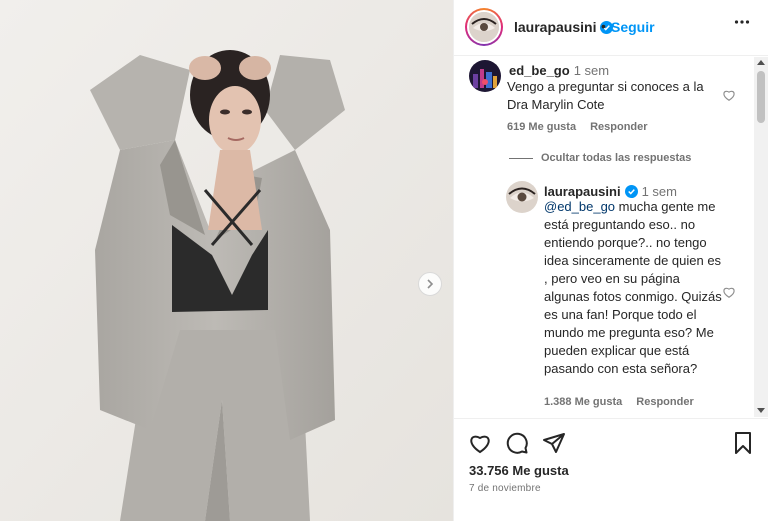  I want to click on verified-icon, so click(631, 191).